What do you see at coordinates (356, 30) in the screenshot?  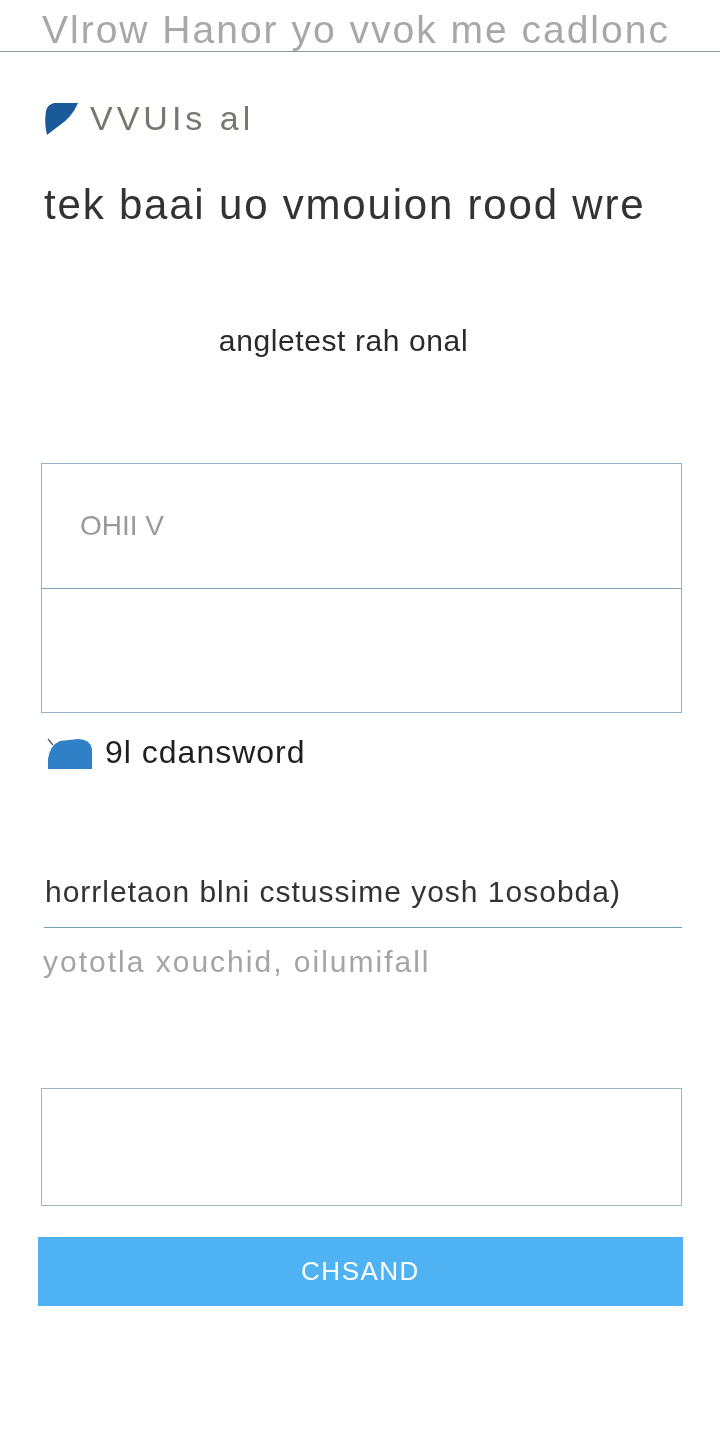 I see `page-title: Vlrow Hanor yo vvok me cadlonc` at bounding box center [356, 30].